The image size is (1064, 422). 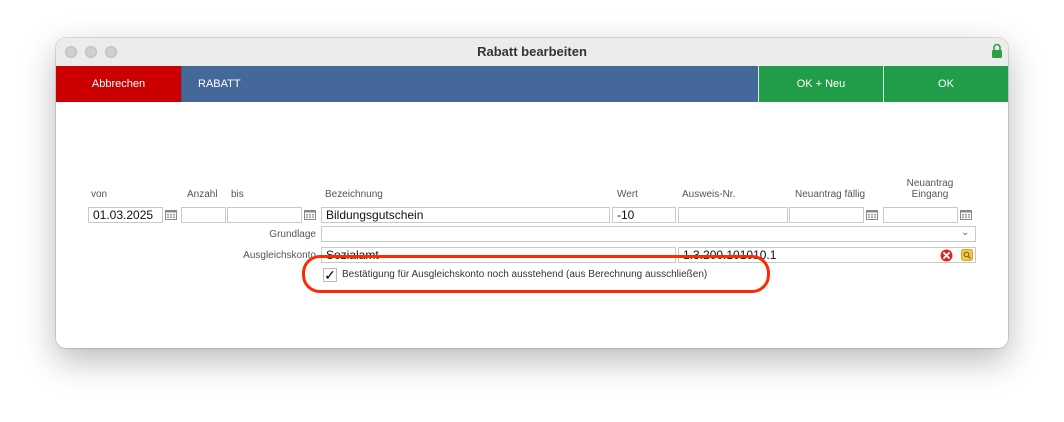 What do you see at coordinates (946, 255) in the screenshot?
I see `clear-icon` at bounding box center [946, 255].